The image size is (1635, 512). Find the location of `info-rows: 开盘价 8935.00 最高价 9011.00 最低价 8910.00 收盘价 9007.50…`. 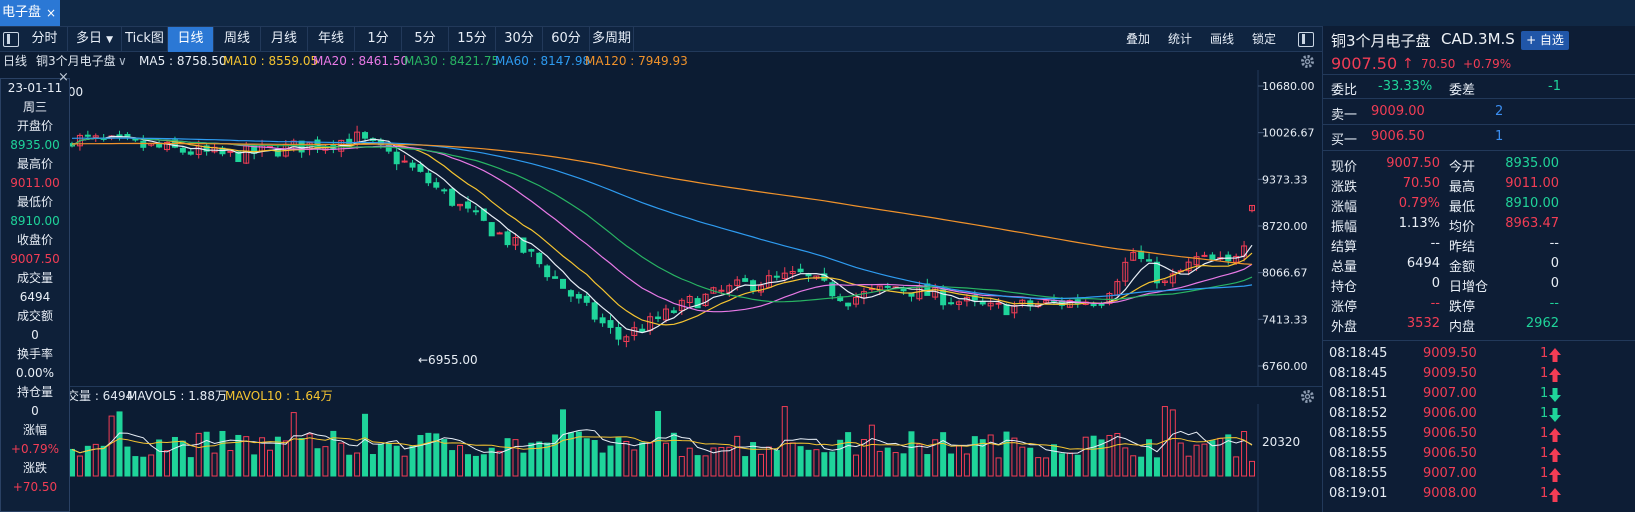

info-rows: 开盘价 8935.00 最高价 9011.00 最低价 8910.00 收盘价 9007.50… is located at coordinates (35, 307).